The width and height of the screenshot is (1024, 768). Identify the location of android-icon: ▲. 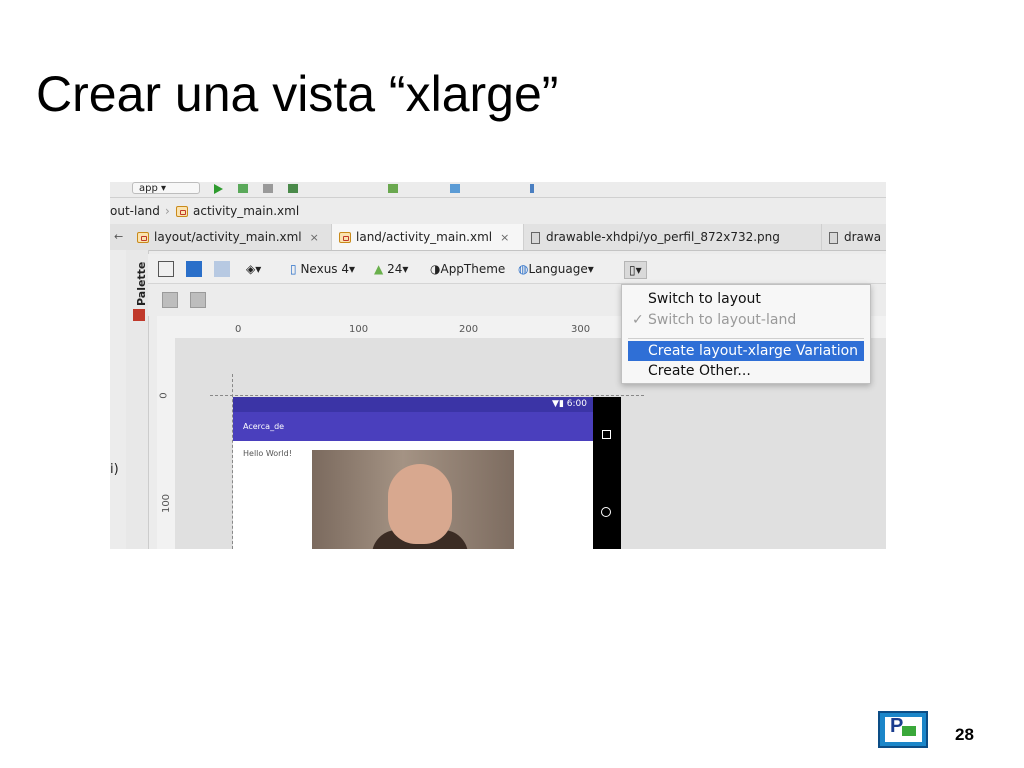
(379, 269).